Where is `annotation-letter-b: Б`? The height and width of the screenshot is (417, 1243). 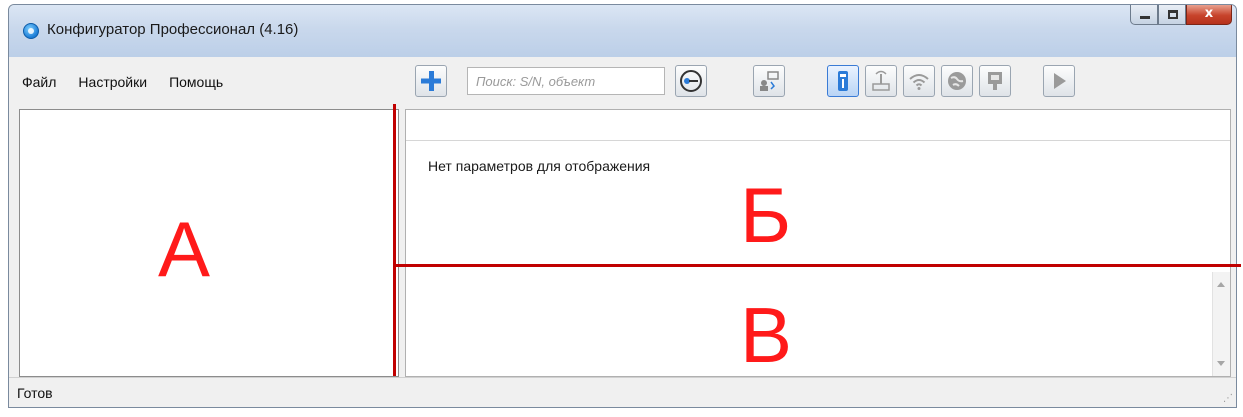
annotation-letter-b: Б is located at coordinates (766, 215).